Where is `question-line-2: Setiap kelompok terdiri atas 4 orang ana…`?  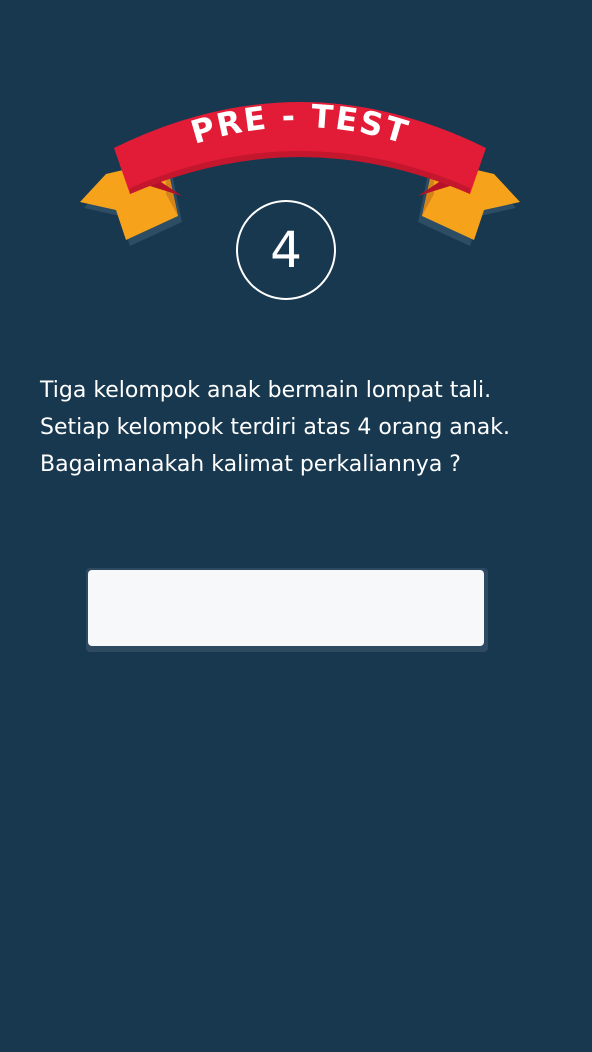 question-line-2: Setiap kelompok terdiri atas 4 orang ana… is located at coordinates (275, 427).